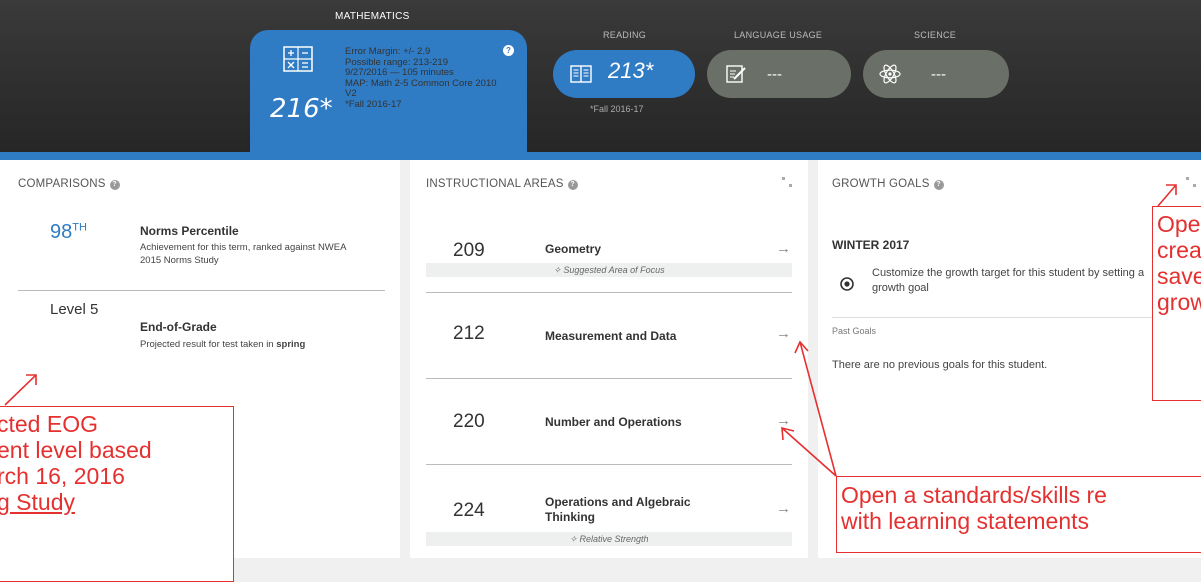  I want to click on test-term: *Fall 2016-17, so click(373, 104).